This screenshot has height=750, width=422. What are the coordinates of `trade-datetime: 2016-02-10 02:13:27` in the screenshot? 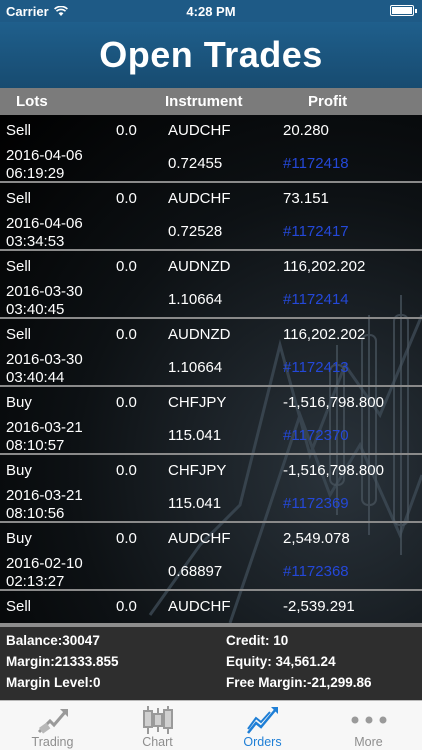 It's located at (44, 573).